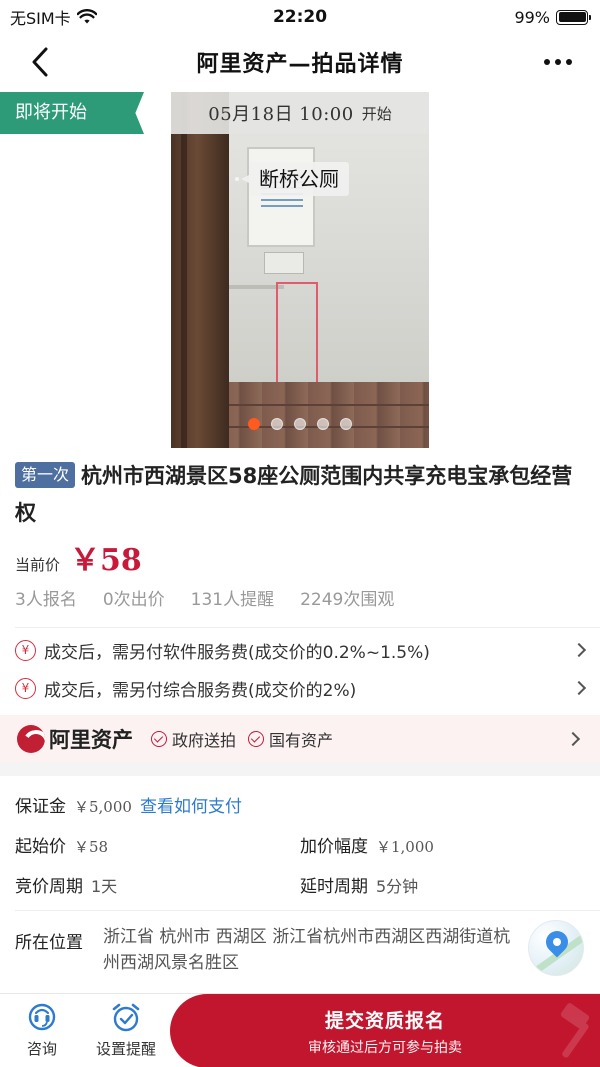  What do you see at coordinates (532, 17) in the screenshot?
I see `battery-percent: 99%` at bounding box center [532, 17].